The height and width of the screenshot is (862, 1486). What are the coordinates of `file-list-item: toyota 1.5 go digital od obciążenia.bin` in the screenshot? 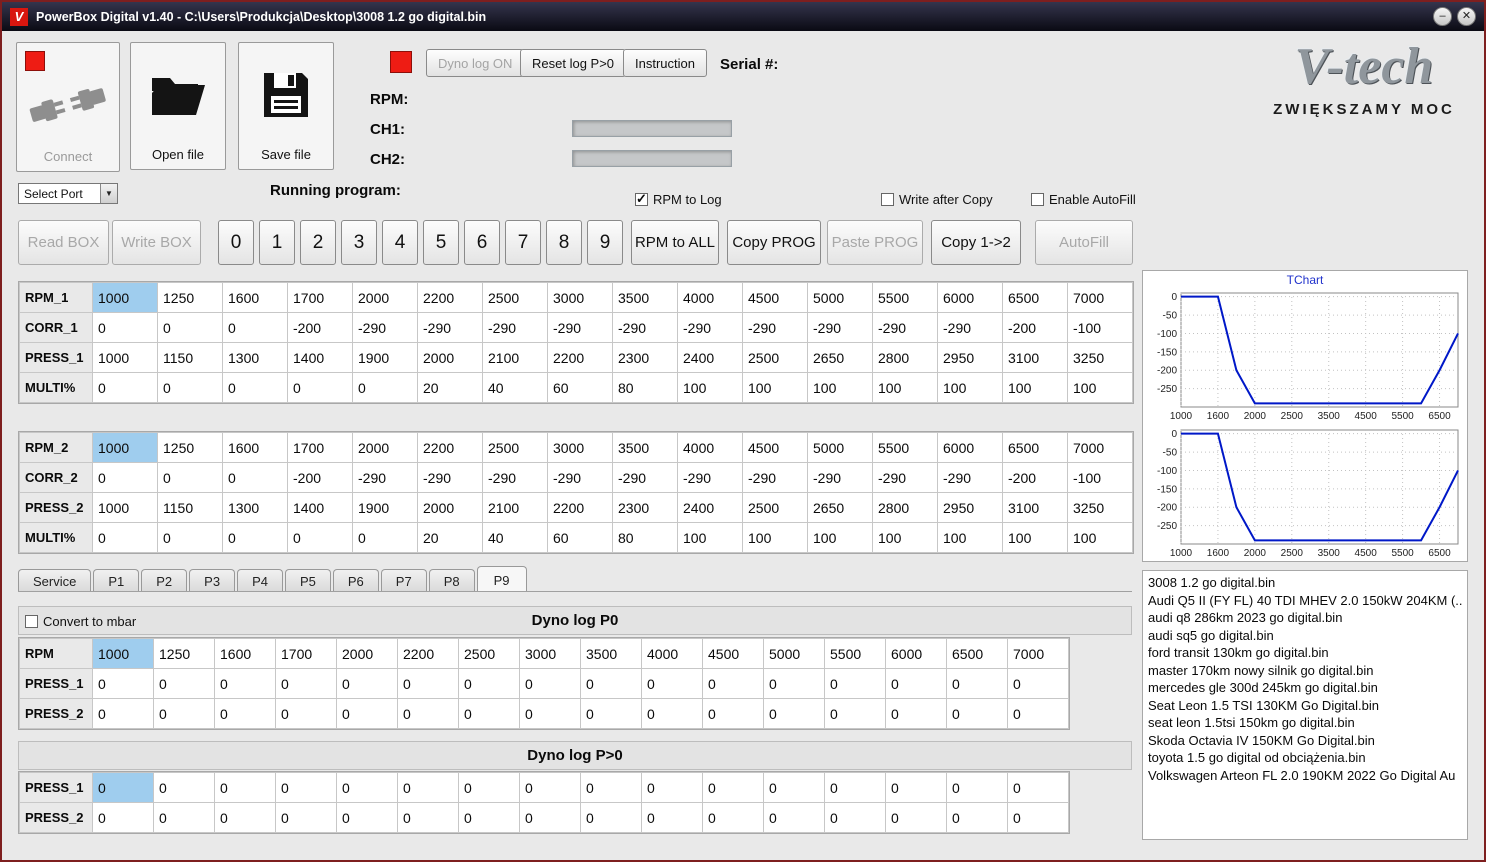 It's located at (1305, 758).